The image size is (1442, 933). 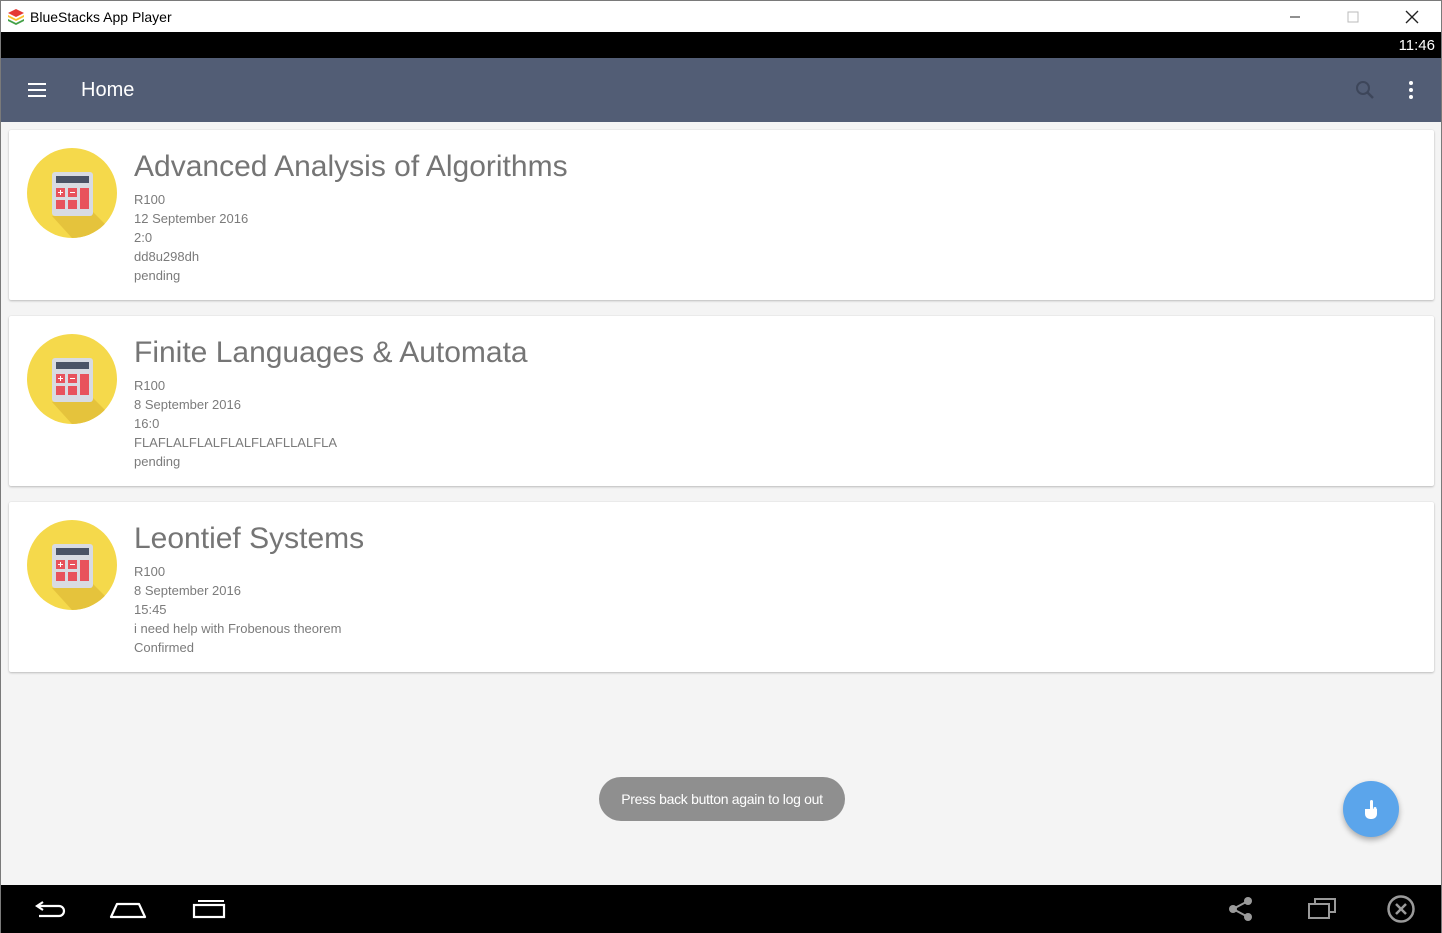 I want to click on note-text: i need help with Frobenous theorem, so click(x=238, y=628).